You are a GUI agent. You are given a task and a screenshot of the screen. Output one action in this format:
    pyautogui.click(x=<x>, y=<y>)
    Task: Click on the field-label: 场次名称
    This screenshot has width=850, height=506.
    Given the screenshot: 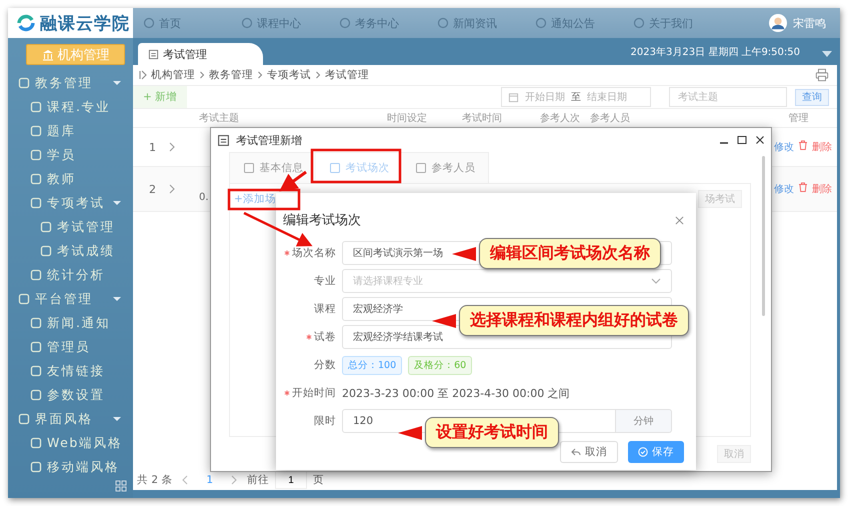 What is the action you would take?
    pyautogui.click(x=314, y=253)
    